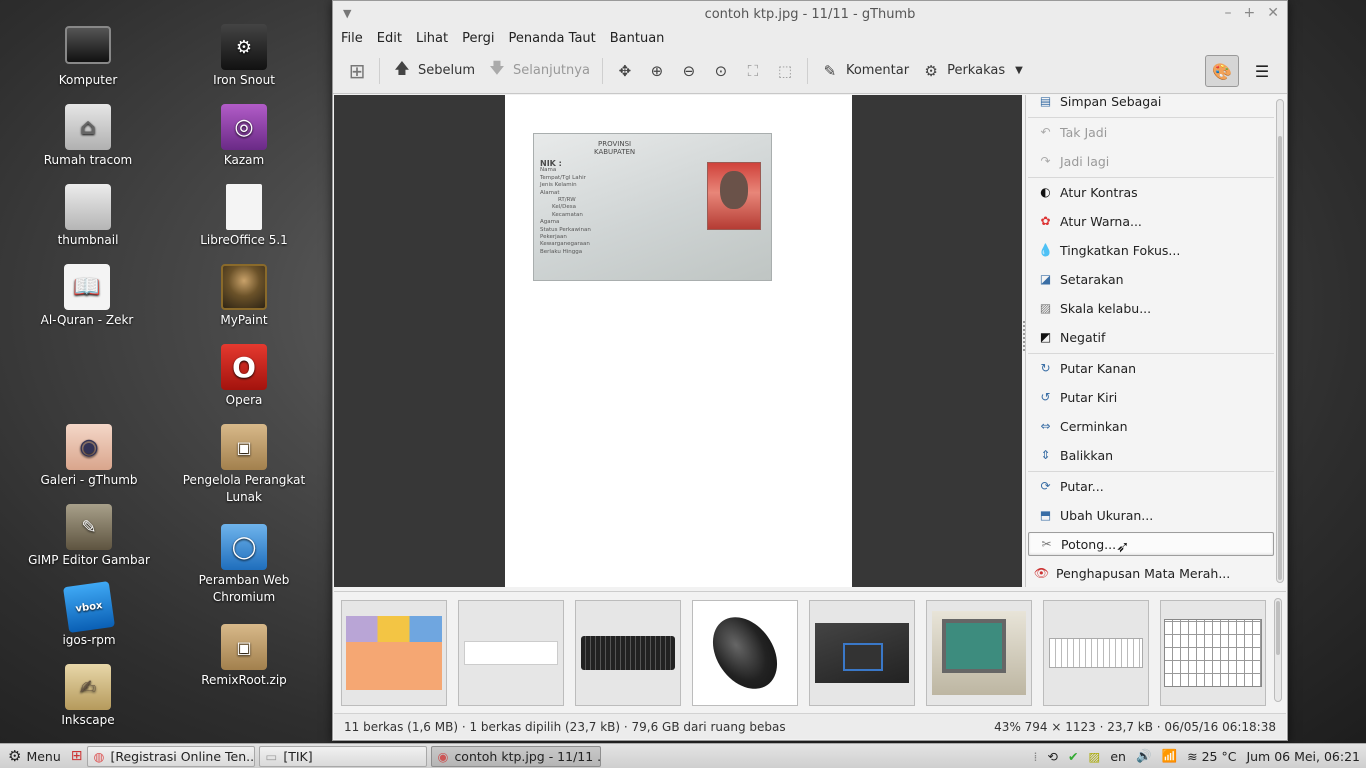 The width and height of the screenshot is (1366, 768). What do you see at coordinates (88, 56) in the screenshot?
I see `desktop-icon-computer: Komputer` at bounding box center [88, 56].